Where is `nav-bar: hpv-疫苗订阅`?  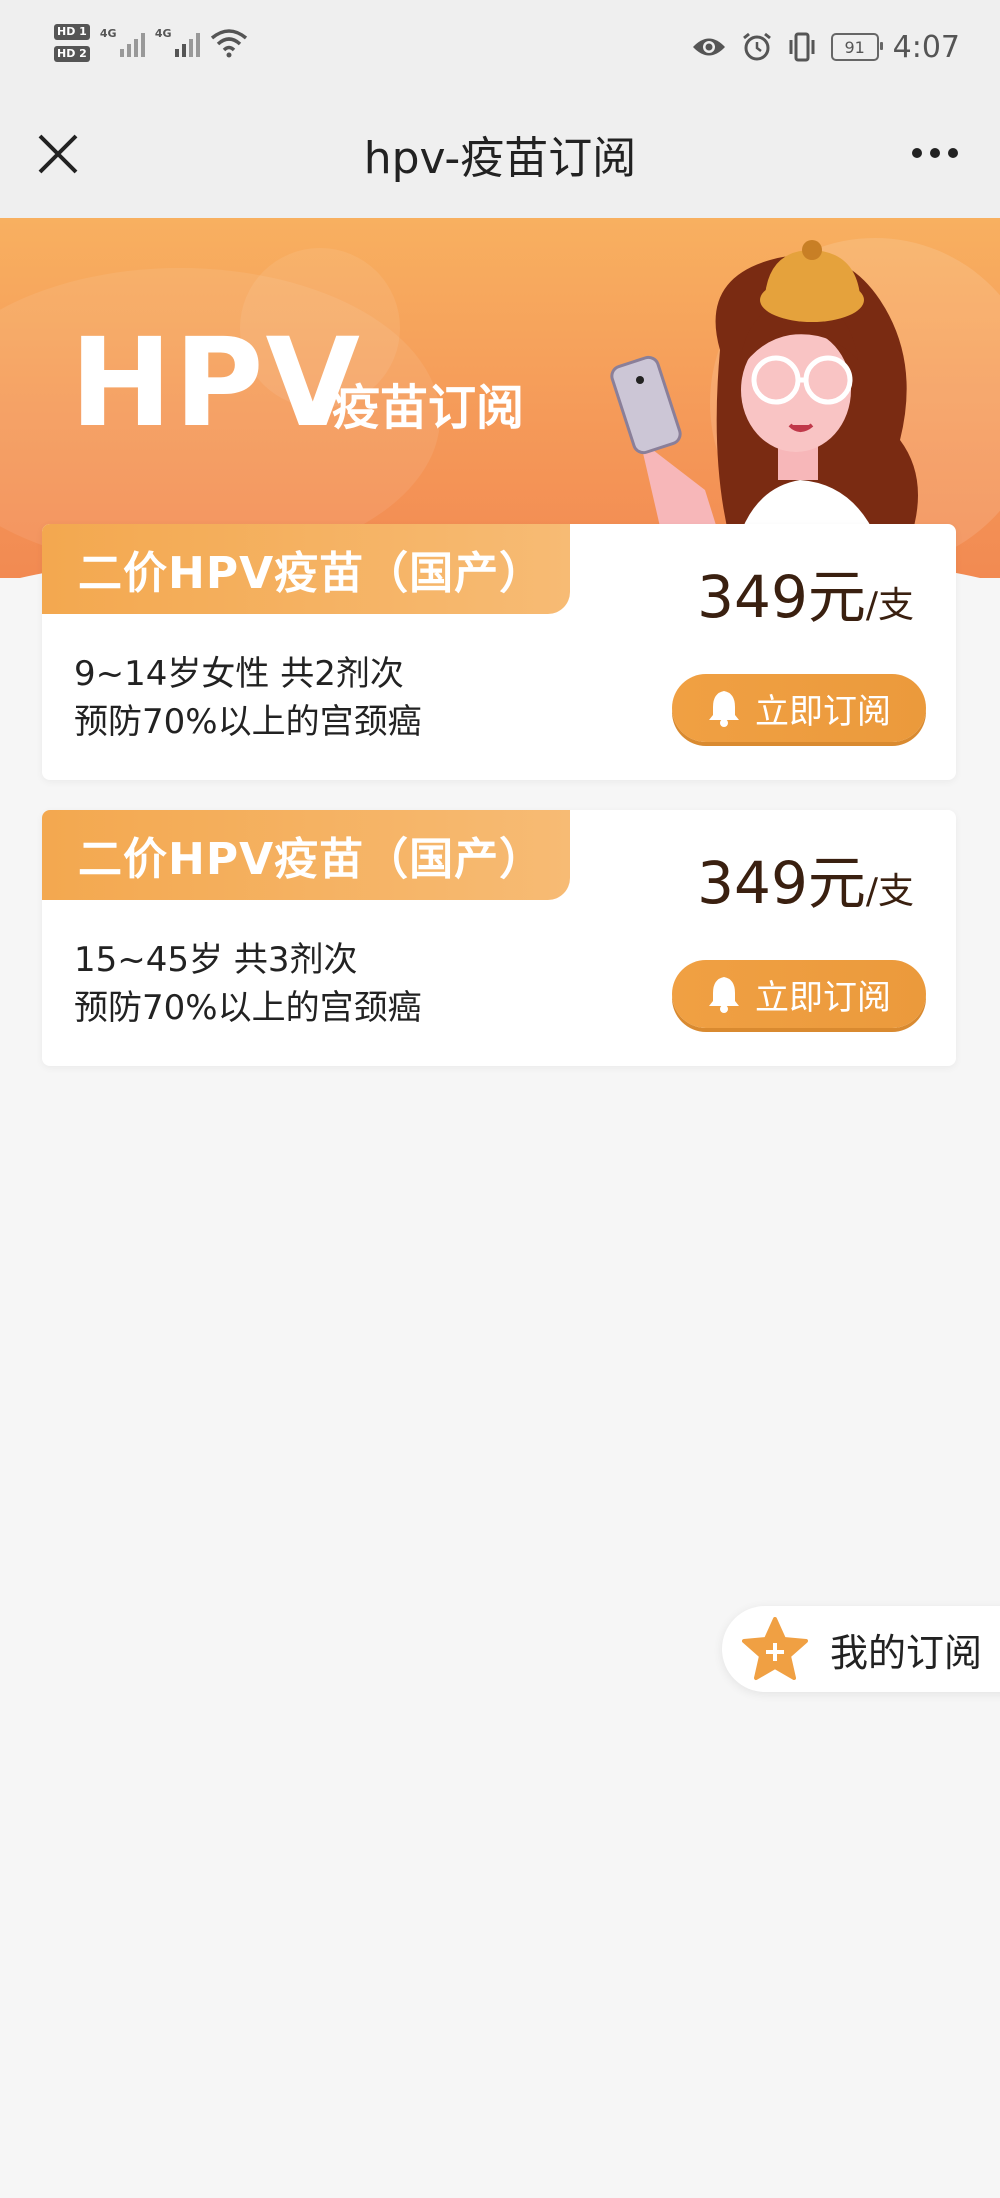
nav-bar: hpv-疫苗订阅 is located at coordinates (500, 159).